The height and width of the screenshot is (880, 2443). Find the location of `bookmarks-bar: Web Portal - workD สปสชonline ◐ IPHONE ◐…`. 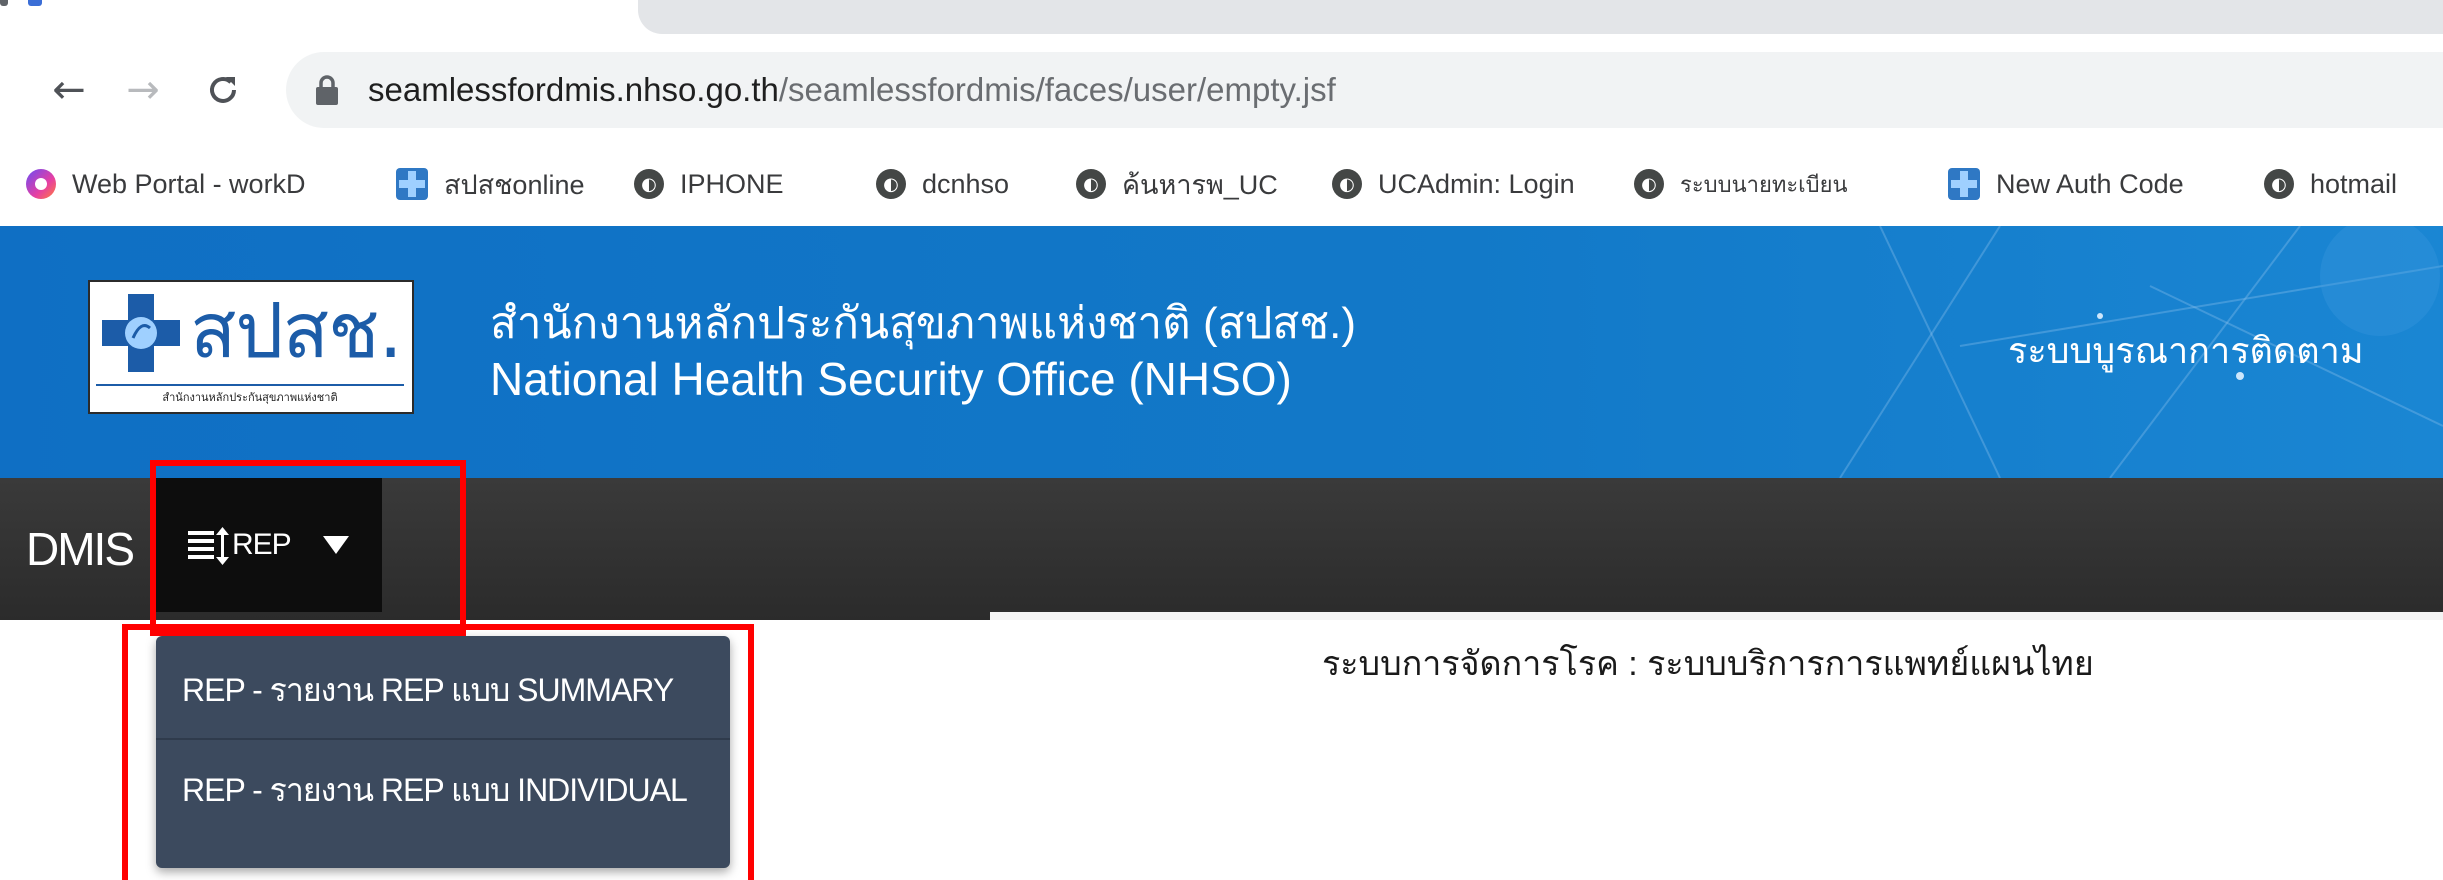

bookmarks-bar: Web Portal - workD สปสชonline ◐ IPHONE ◐… is located at coordinates (1221, 184).